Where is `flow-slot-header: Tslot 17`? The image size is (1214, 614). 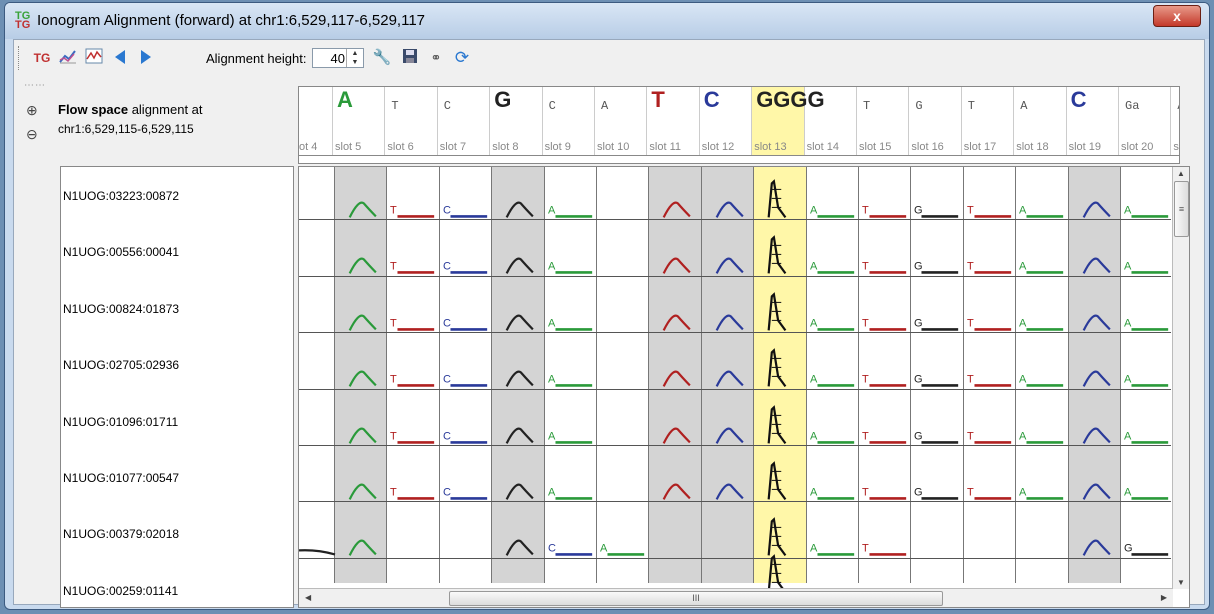 flow-slot-header: Tslot 17 is located at coordinates (988, 121).